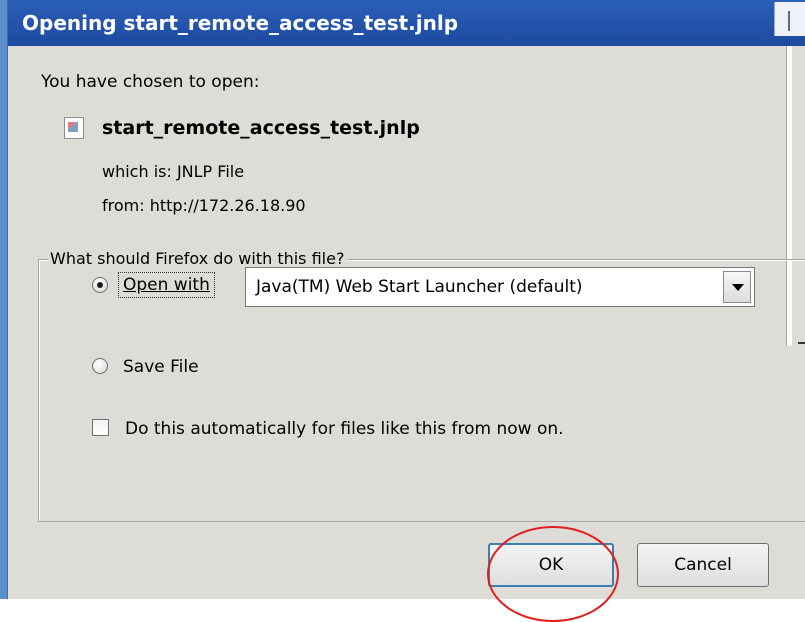 The height and width of the screenshot is (622, 805). What do you see at coordinates (240, 23) in the screenshot?
I see `dialog-title: Opening start_remote_access_test.jnlp` at bounding box center [240, 23].